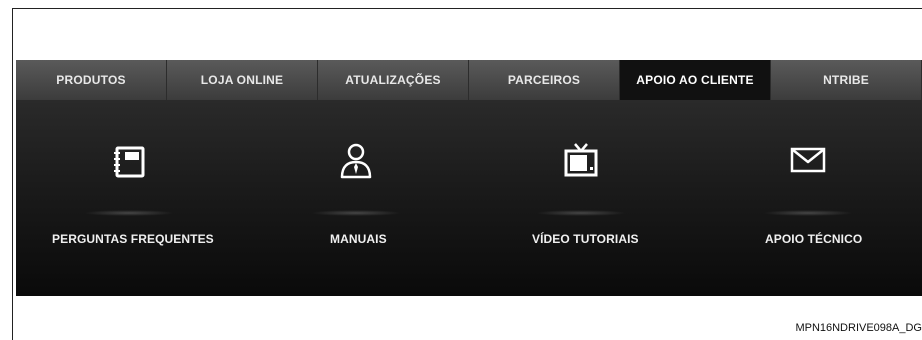 The height and width of the screenshot is (340, 922). I want to click on tile-video-tutoriais: VÍDEO TUTORIAIS, so click(581, 198).